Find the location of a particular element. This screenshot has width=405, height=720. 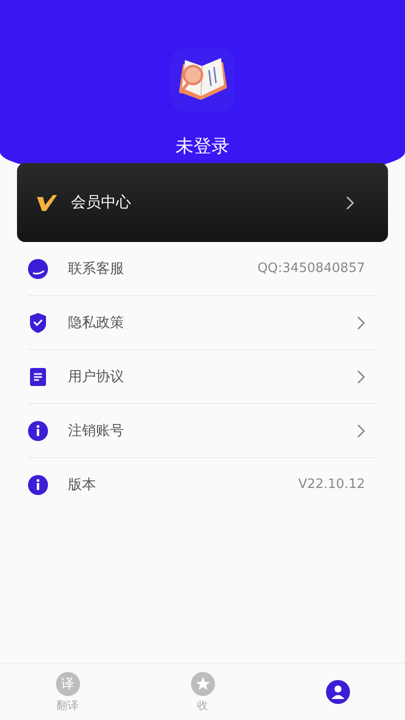

v-icon is located at coordinates (47, 202).